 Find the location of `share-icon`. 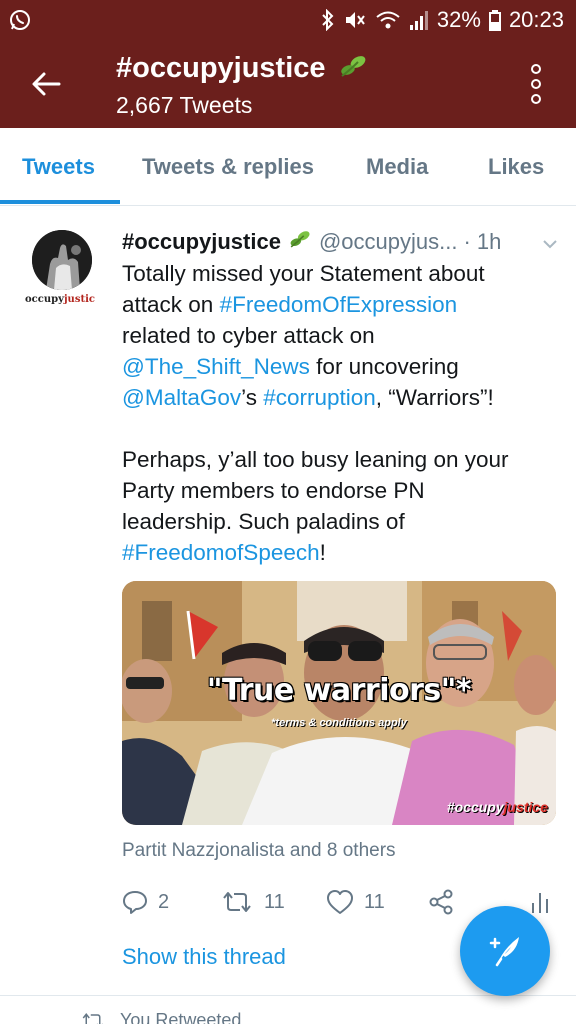

share-icon is located at coordinates (441, 902).